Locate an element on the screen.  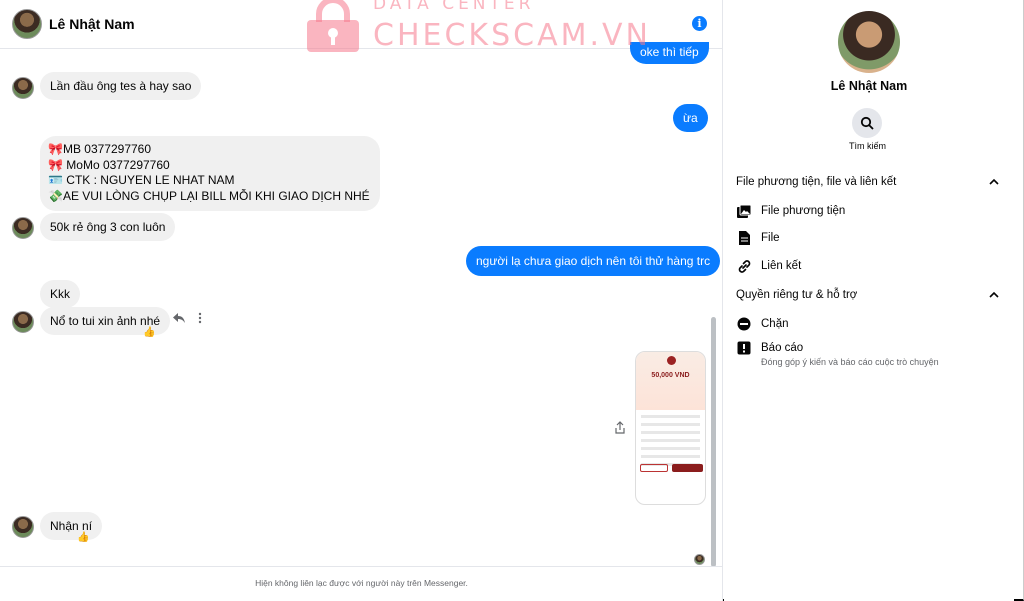
message-incoming: 50k rẻ ông 3 con luôn is located at coordinates (108, 227).